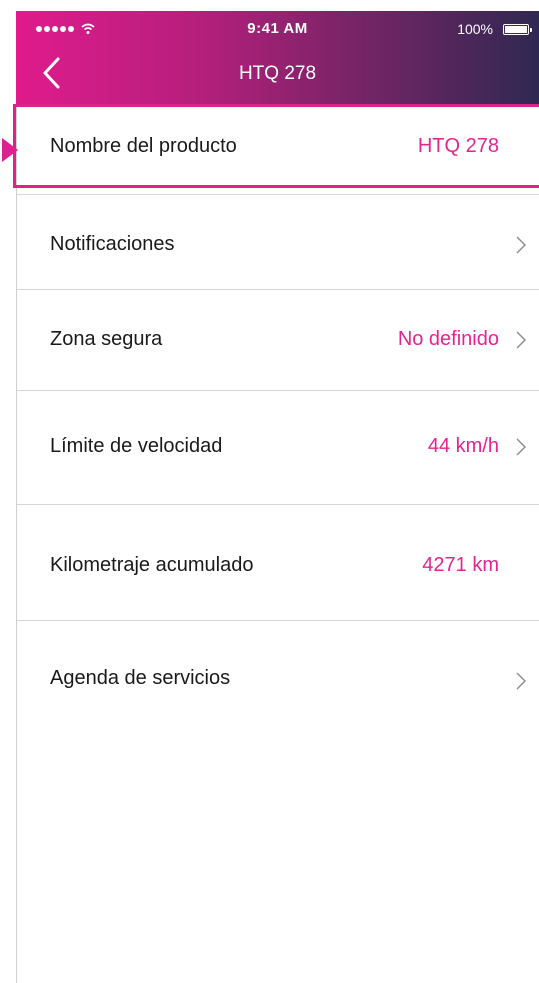 This screenshot has height=983, width=539. Describe the element at coordinates (136, 446) in the screenshot. I see `setting-label: Límite de velocidad` at that location.